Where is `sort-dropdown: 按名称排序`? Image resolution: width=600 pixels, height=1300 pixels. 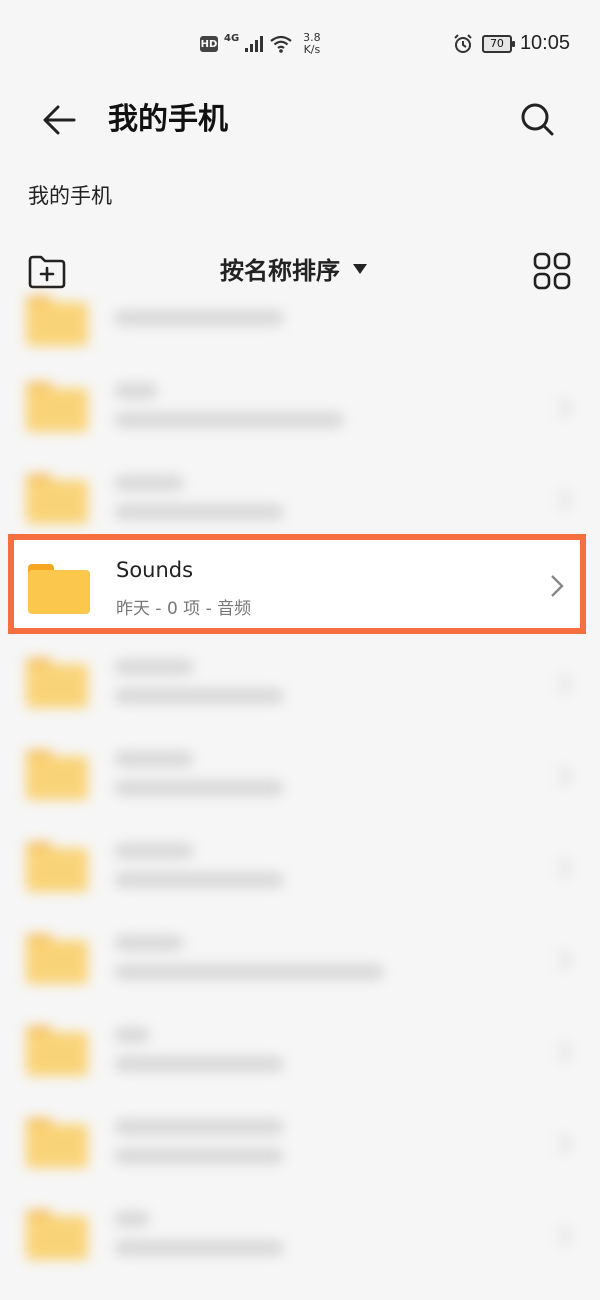 sort-dropdown: 按名称排序 is located at coordinates (294, 268).